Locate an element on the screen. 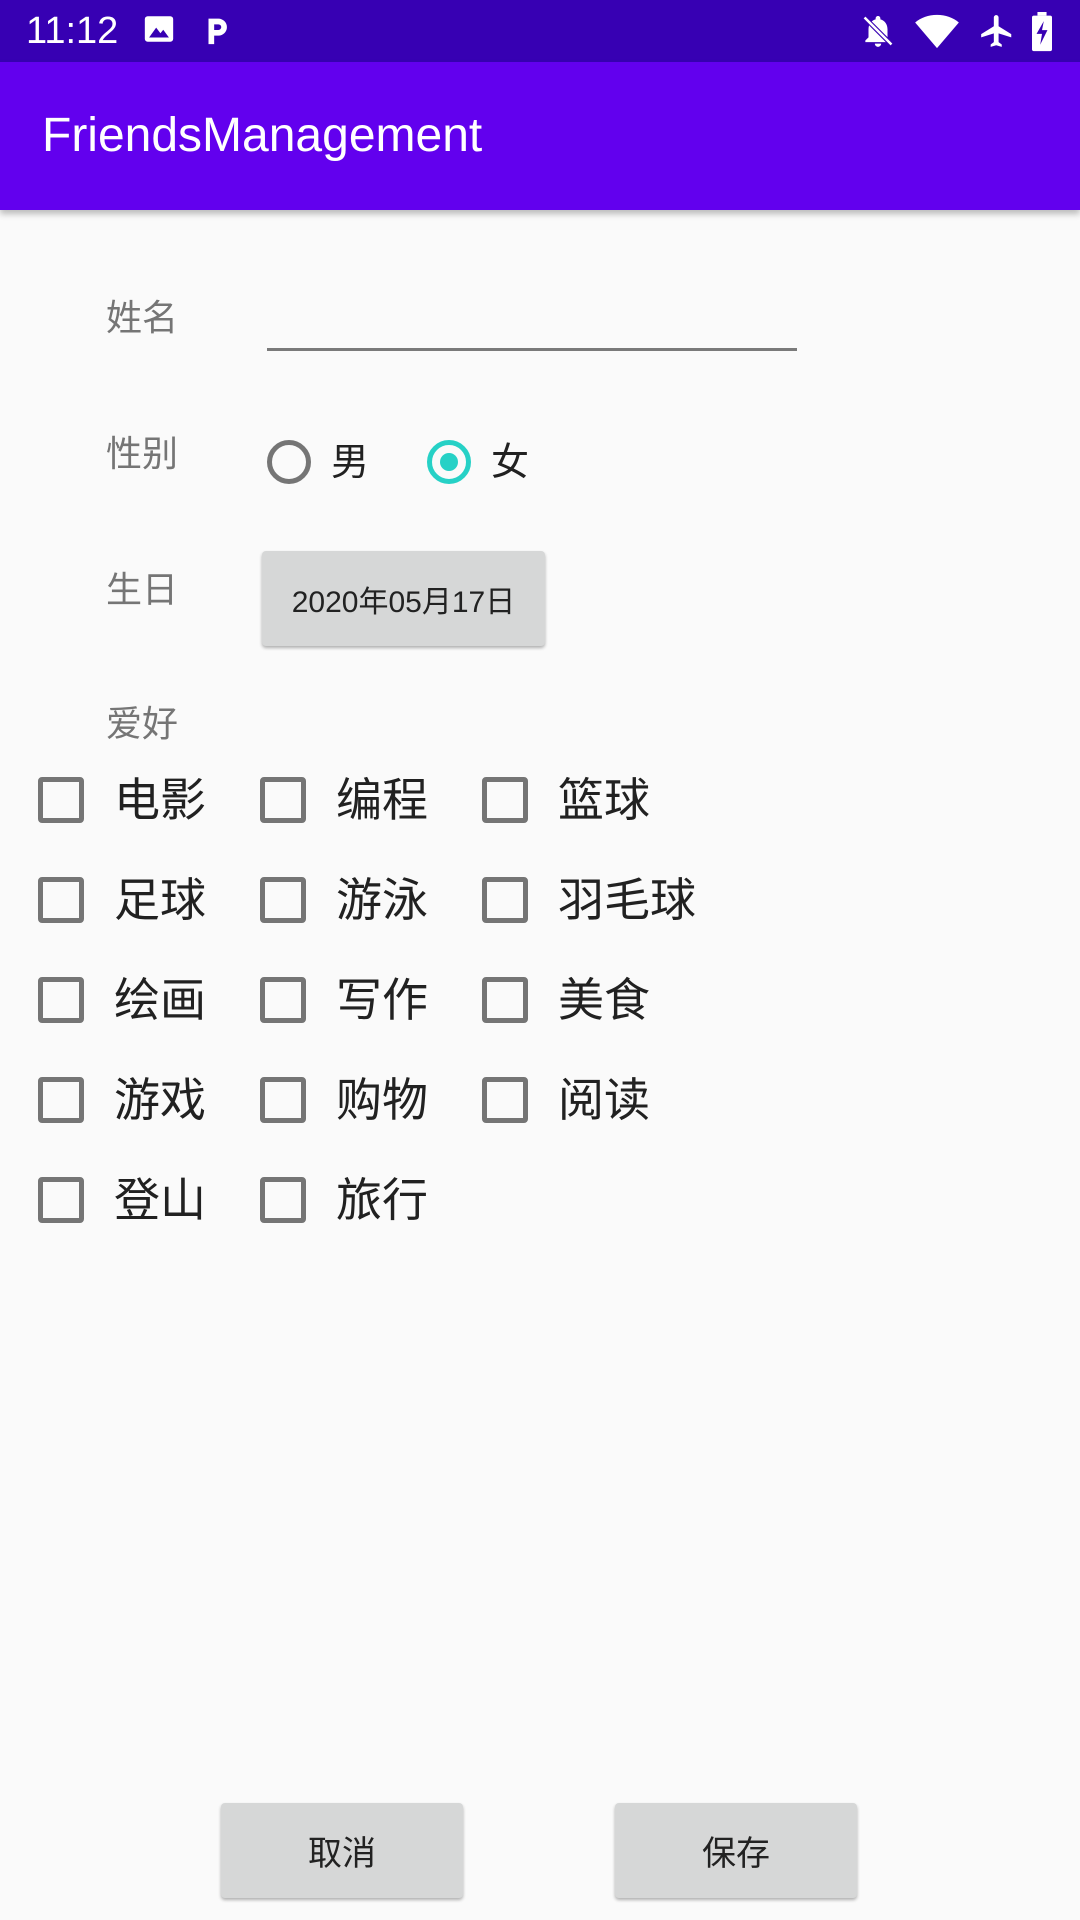 This screenshot has height=1920, width=1080. birthday-button: 2020年05月17日 is located at coordinates (403, 598).